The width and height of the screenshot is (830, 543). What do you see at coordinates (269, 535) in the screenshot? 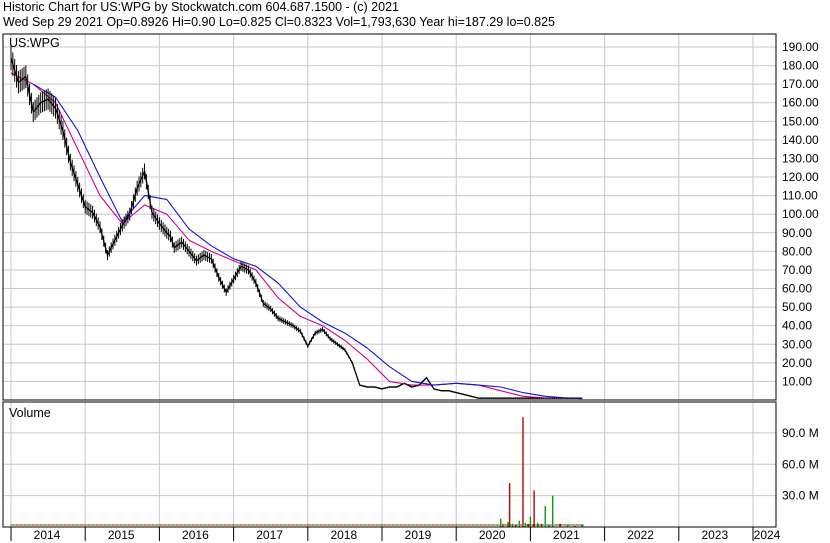
I see `year-tick-label: 2017` at bounding box center [269, 535].